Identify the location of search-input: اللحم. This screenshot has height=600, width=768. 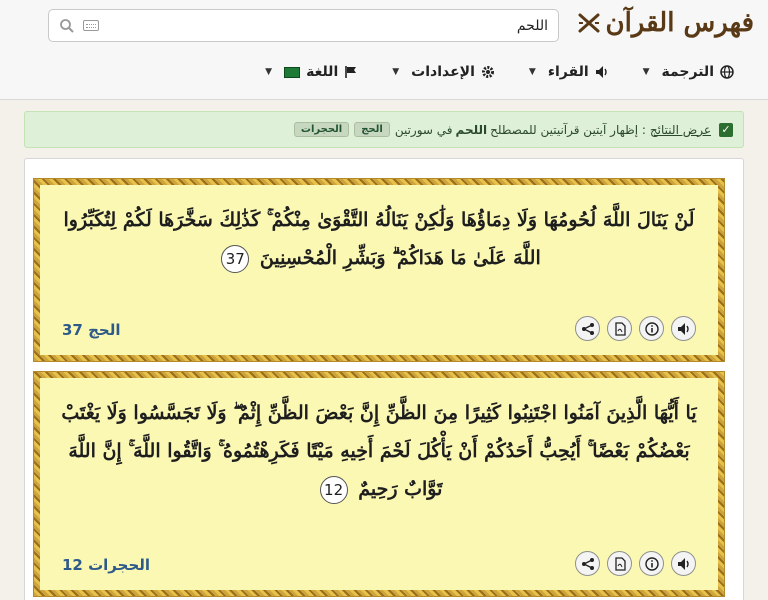
(323, 26).